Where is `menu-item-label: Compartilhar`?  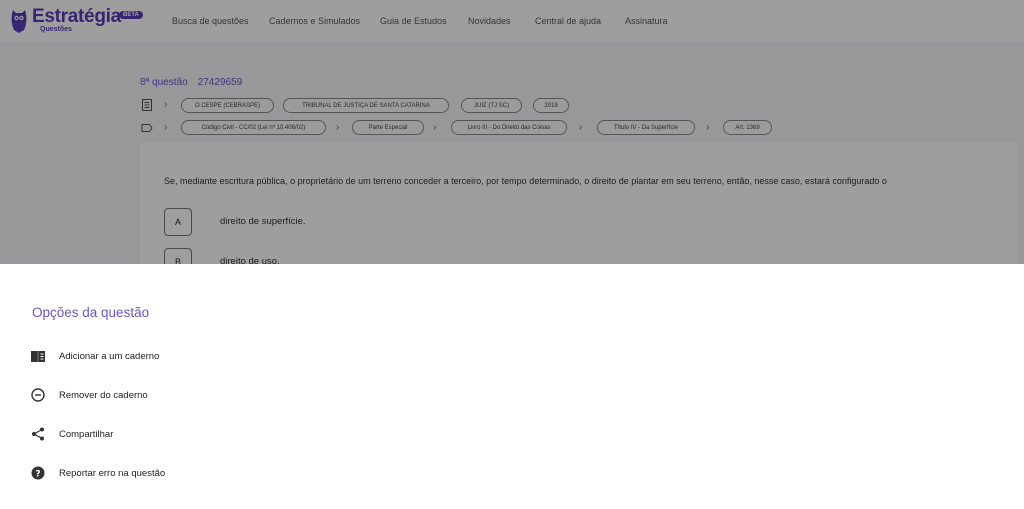 menu-item-label: Compartilhar is located at coordinates (86, 434).